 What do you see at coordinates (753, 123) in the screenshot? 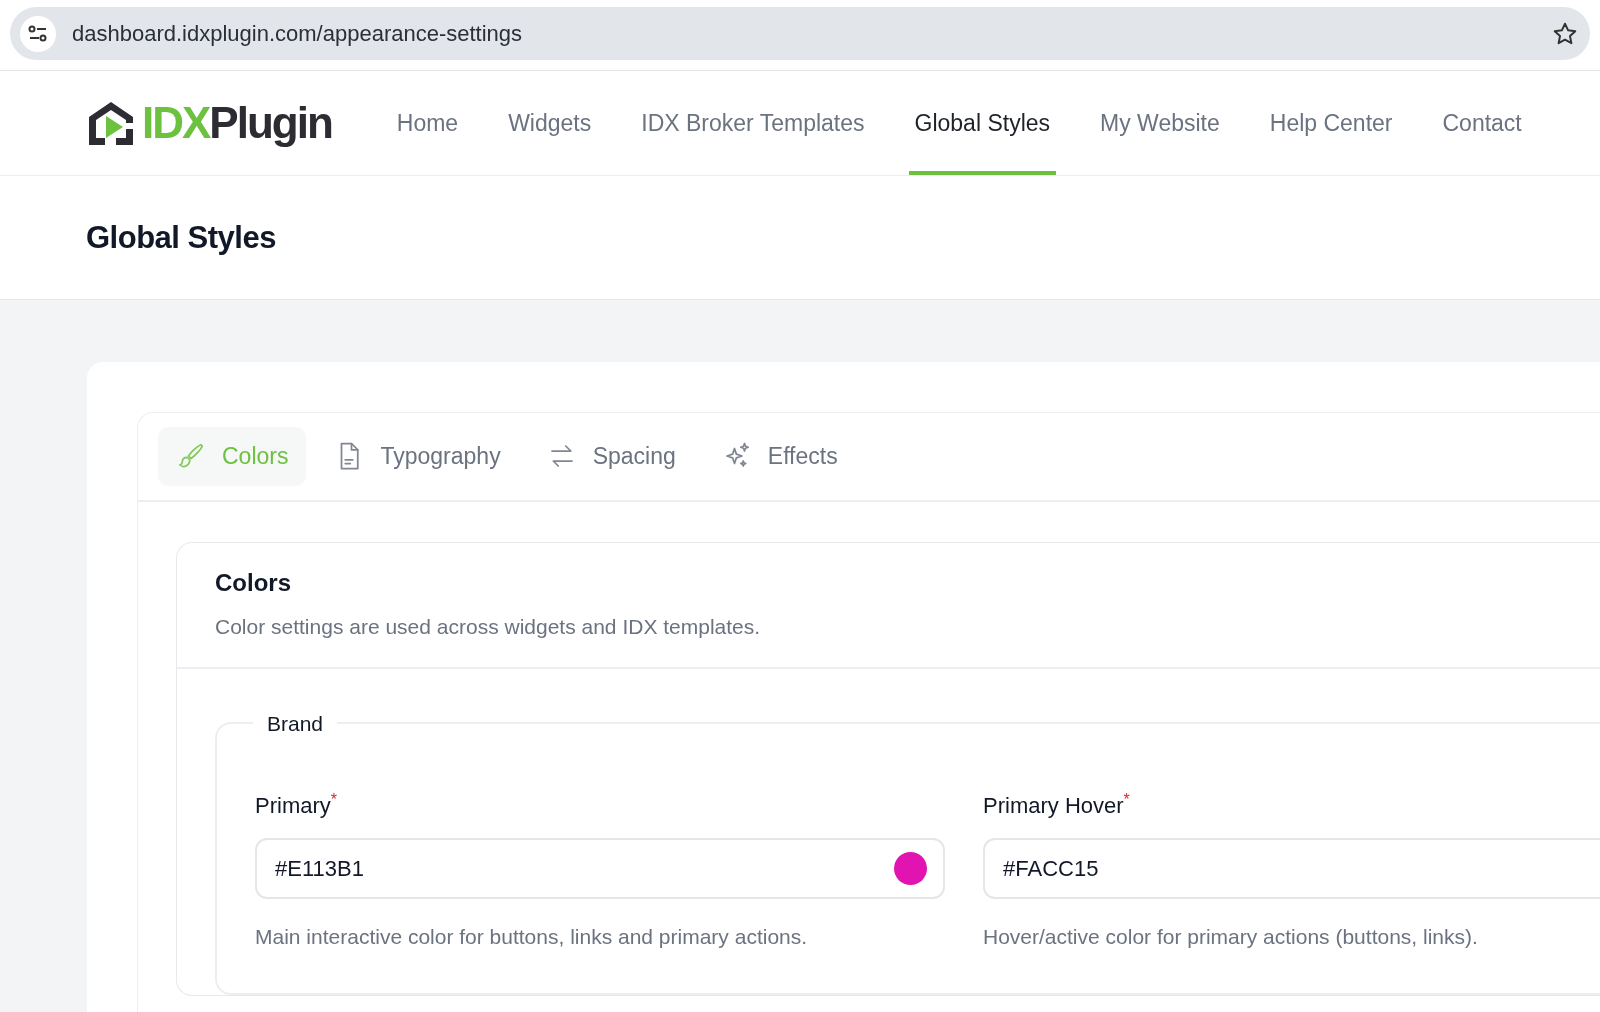
I see `nav-link: IDX Broker Templates` at bounding box center [753, 123].